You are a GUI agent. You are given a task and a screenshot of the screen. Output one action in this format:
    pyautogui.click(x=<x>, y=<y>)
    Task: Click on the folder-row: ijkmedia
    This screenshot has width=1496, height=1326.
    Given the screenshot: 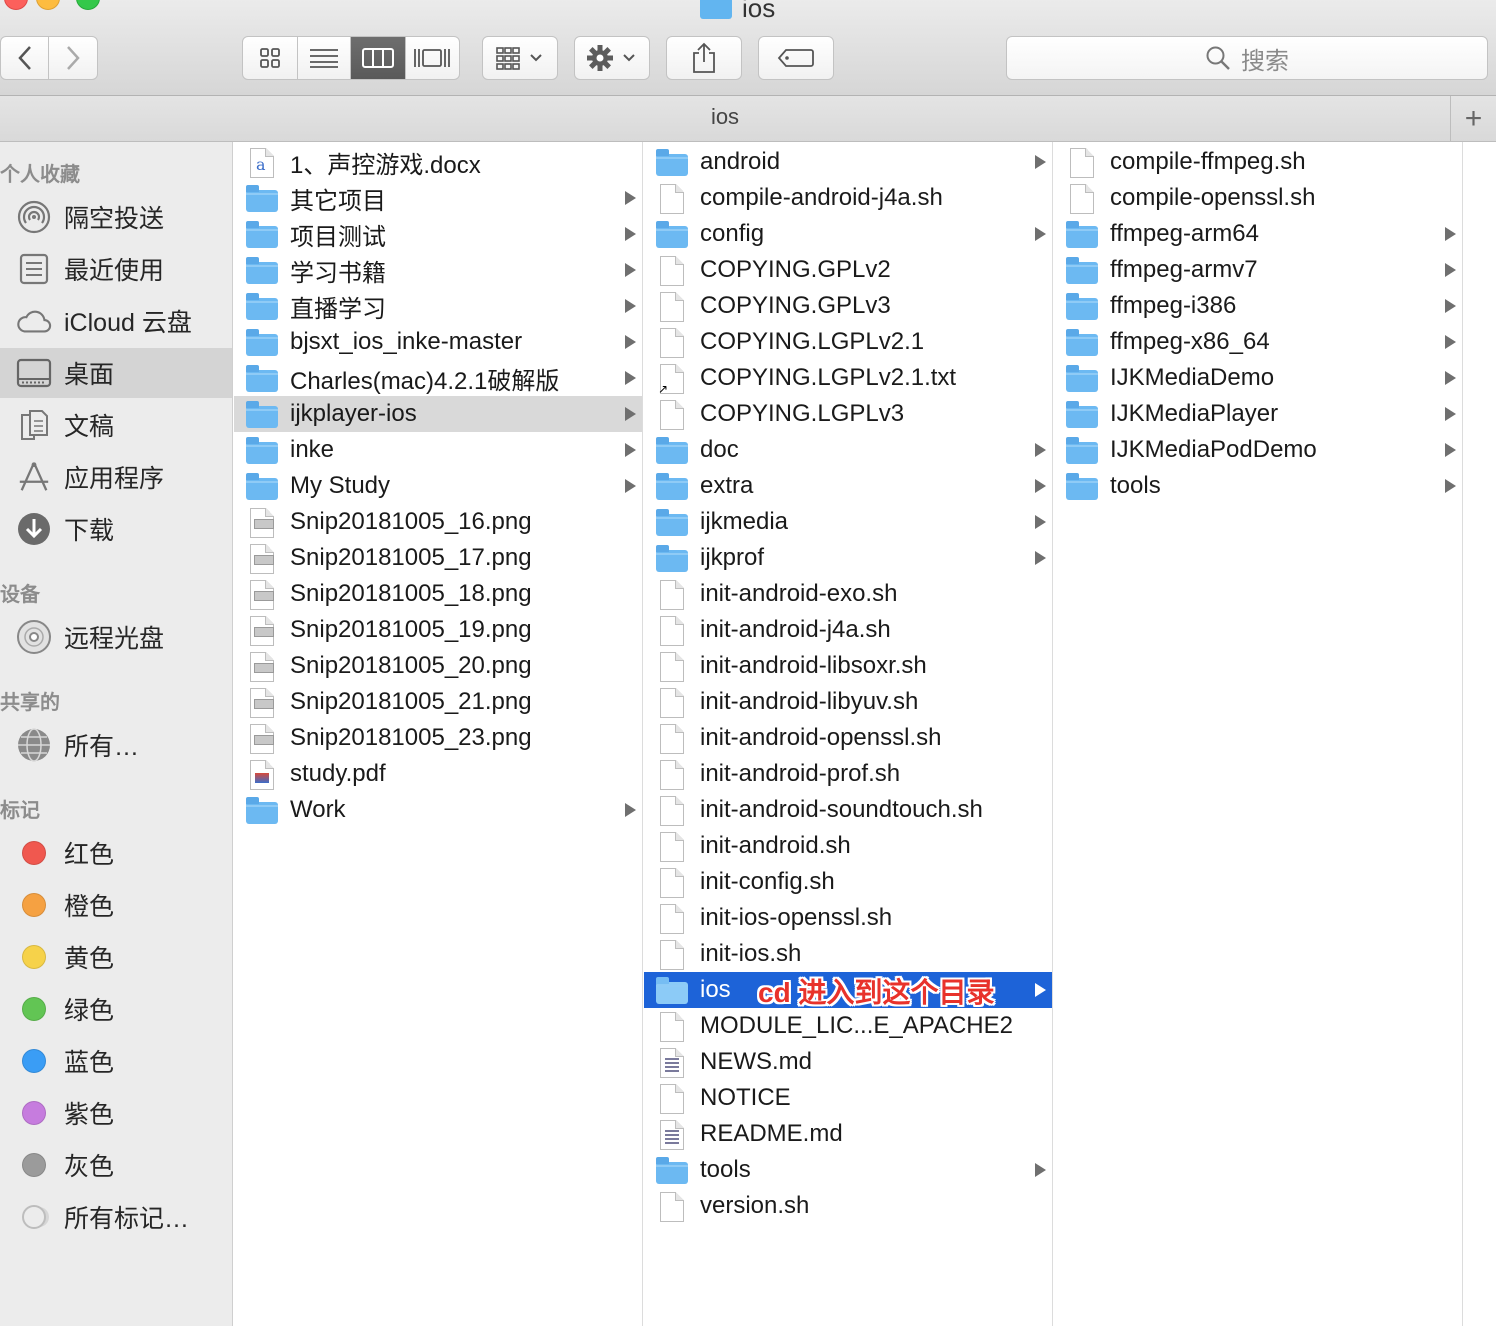 What is the action you would take?
    pyautogui.click(x=848, y=522)
    